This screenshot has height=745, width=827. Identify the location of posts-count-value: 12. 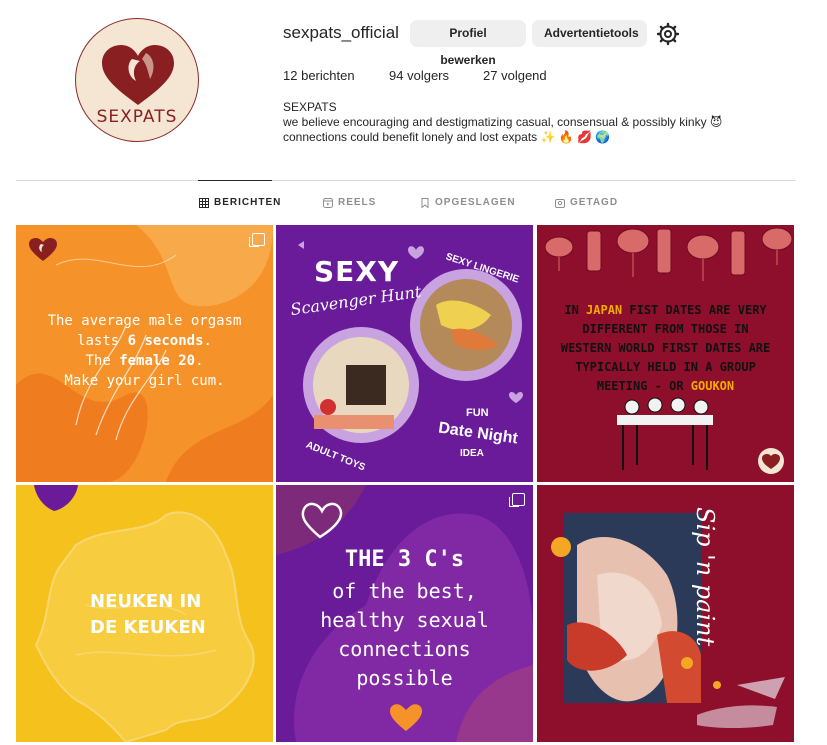
(290, 75).